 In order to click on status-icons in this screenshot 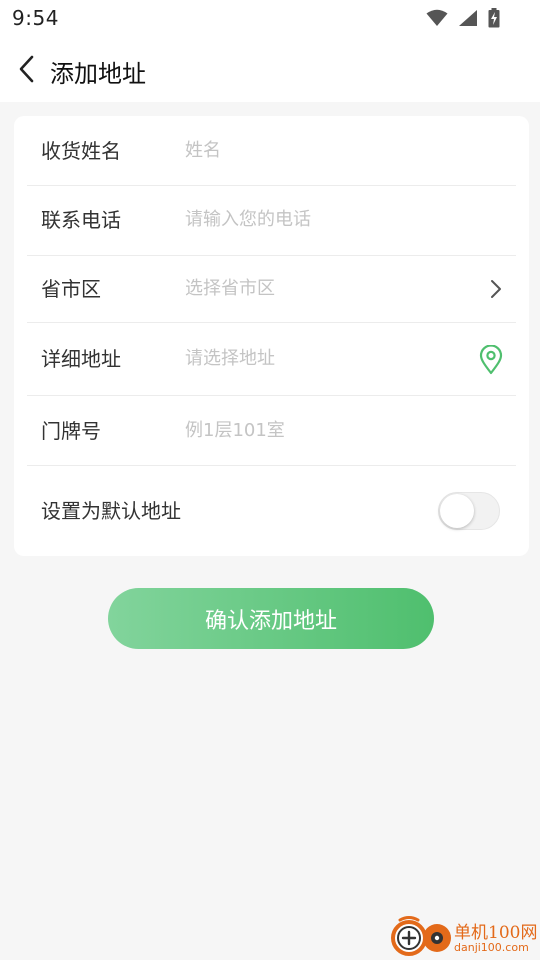, I will do `click(463, 18)`.